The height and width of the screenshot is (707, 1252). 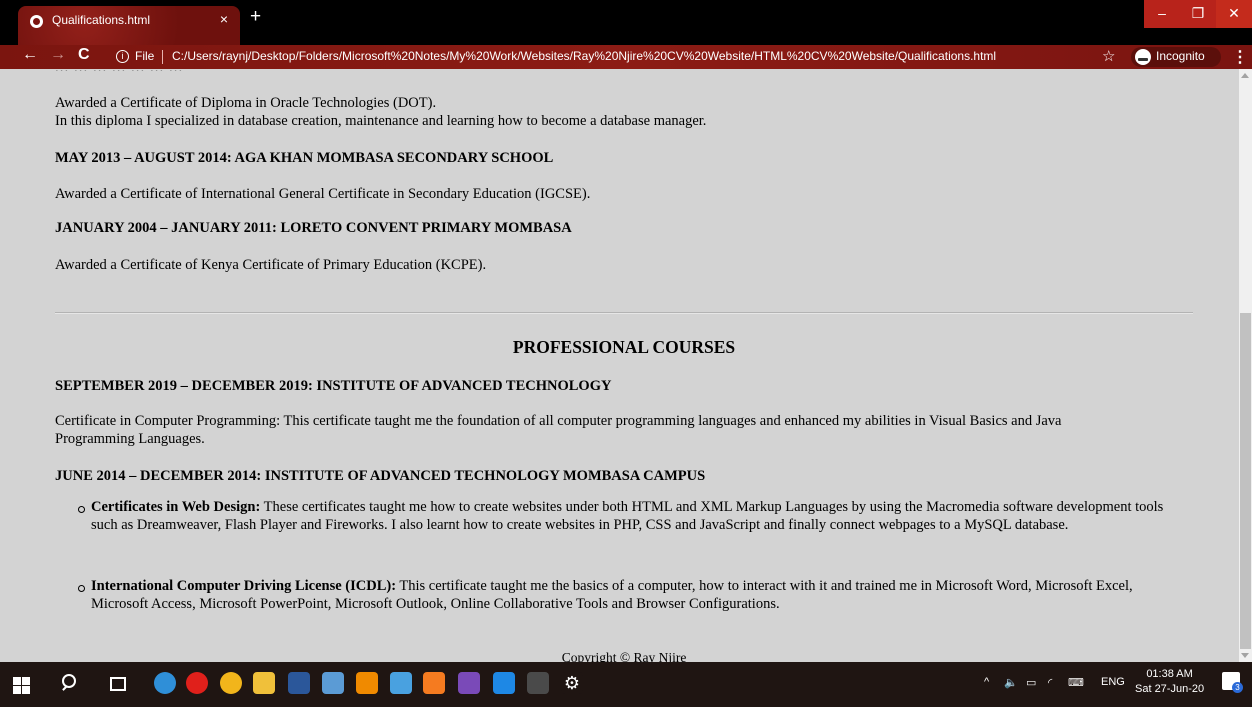 I want to click on terminal-icon, so click(x=538, y=683).